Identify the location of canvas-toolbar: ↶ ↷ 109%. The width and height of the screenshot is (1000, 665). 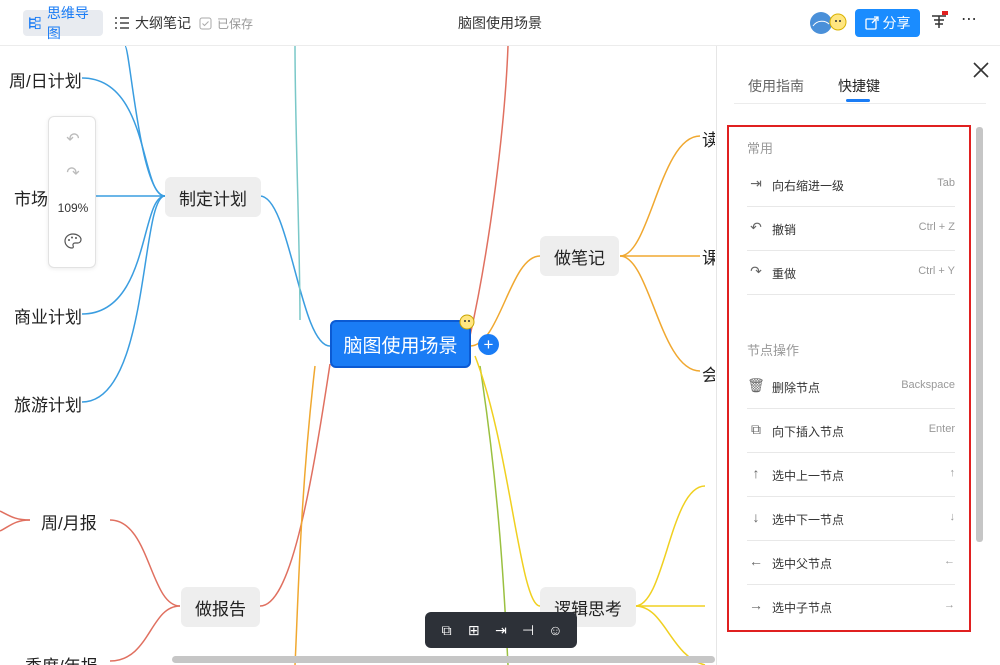
(72, 192).